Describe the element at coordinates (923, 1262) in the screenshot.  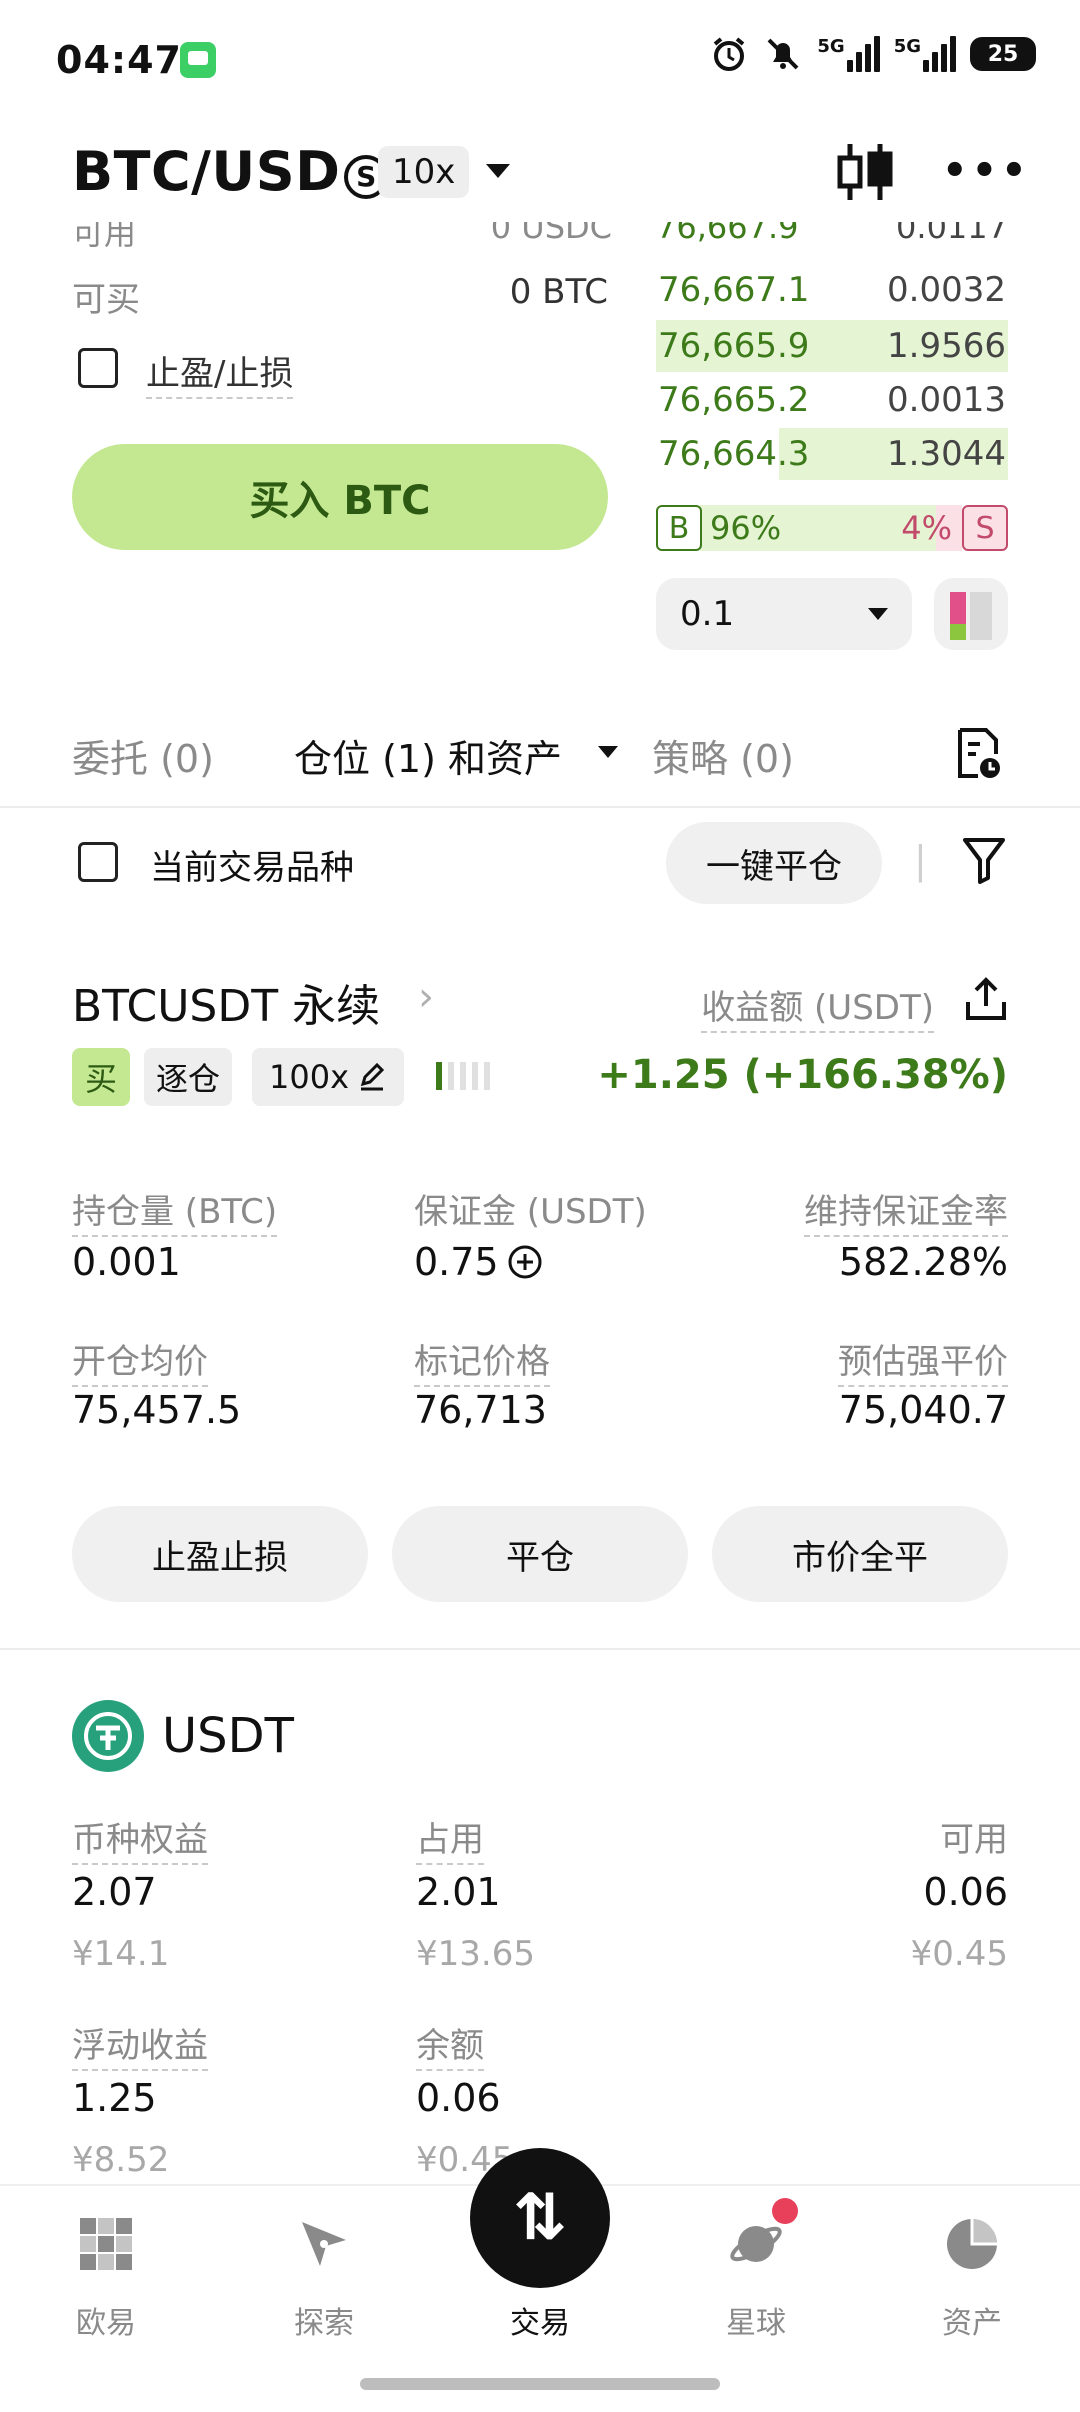
I see `mmr-value: 582.28%` at that location.